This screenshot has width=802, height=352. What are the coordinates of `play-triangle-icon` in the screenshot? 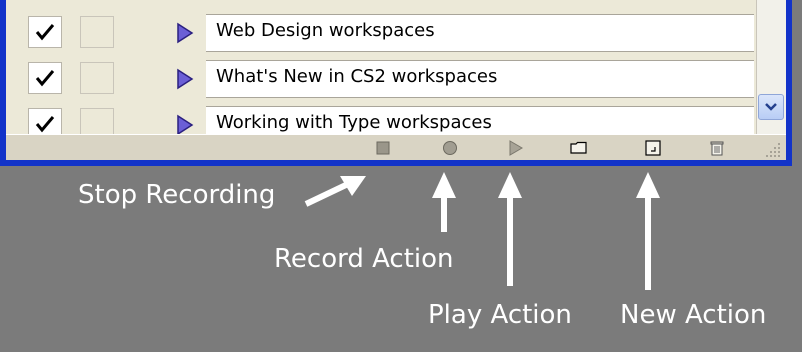 It's located at (516, 148).